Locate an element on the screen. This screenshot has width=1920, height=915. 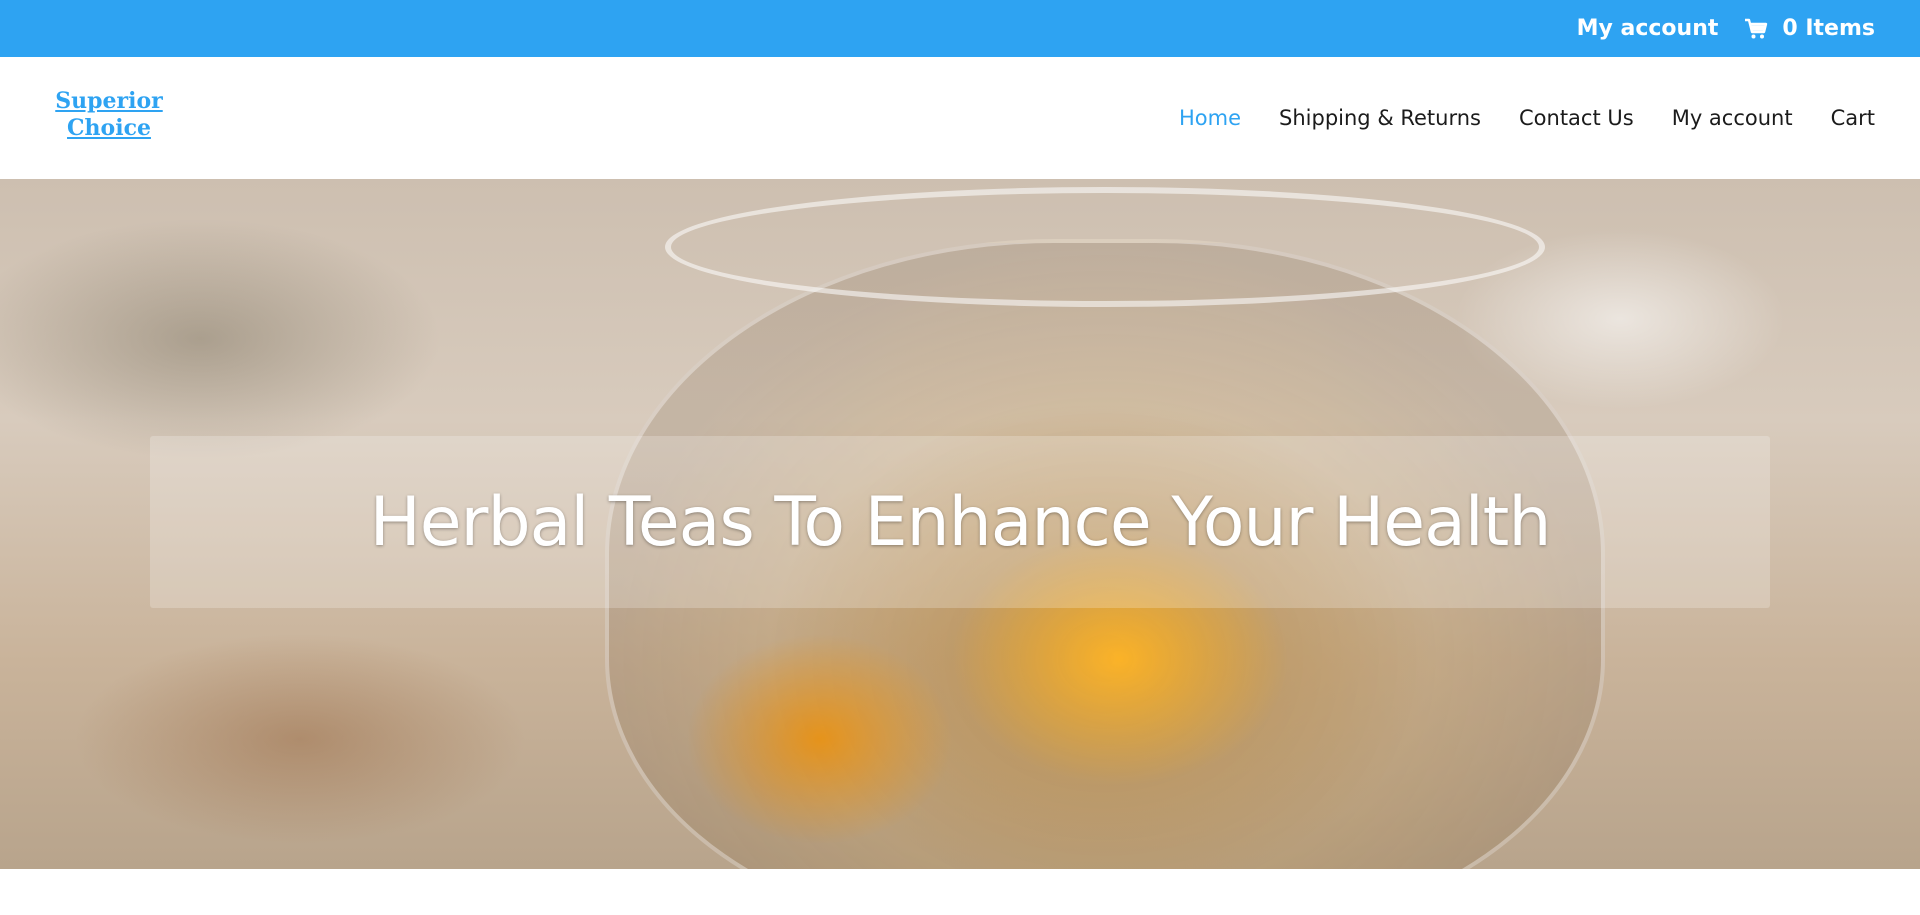
cart-count-label: 0 Items is located at coordinates (1828, 28).